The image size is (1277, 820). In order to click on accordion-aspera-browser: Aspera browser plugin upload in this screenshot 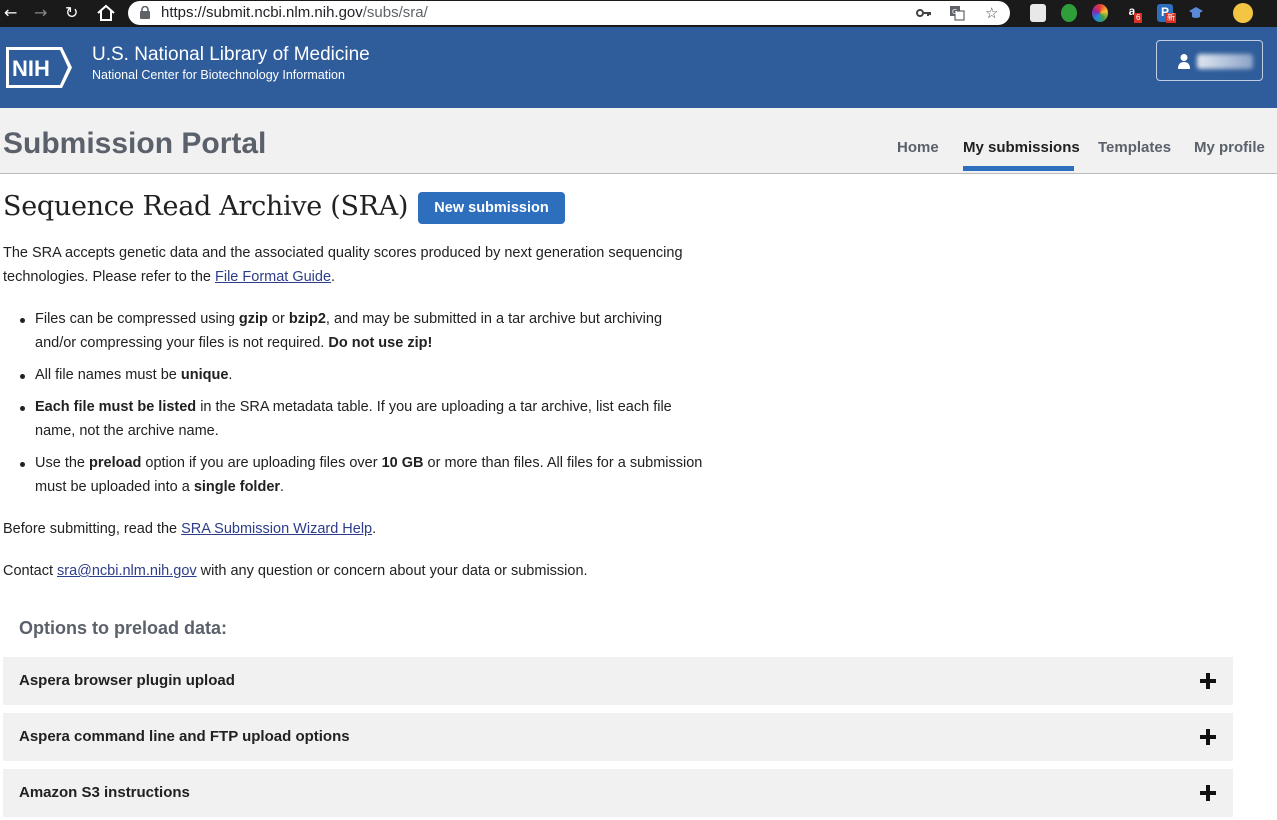, I will do `click(618, 681)`.